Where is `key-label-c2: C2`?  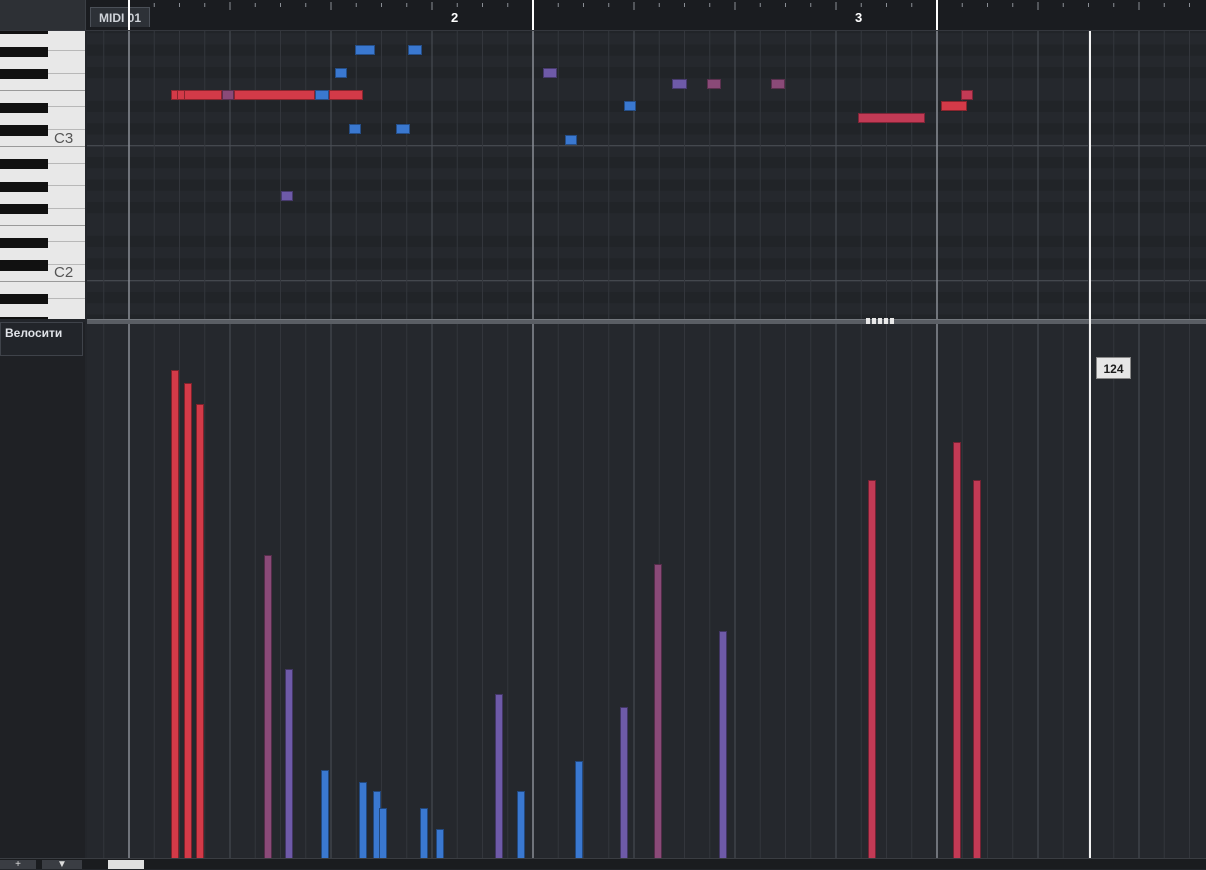 key-label-c2: C2 is located at coordinates (64, 272).